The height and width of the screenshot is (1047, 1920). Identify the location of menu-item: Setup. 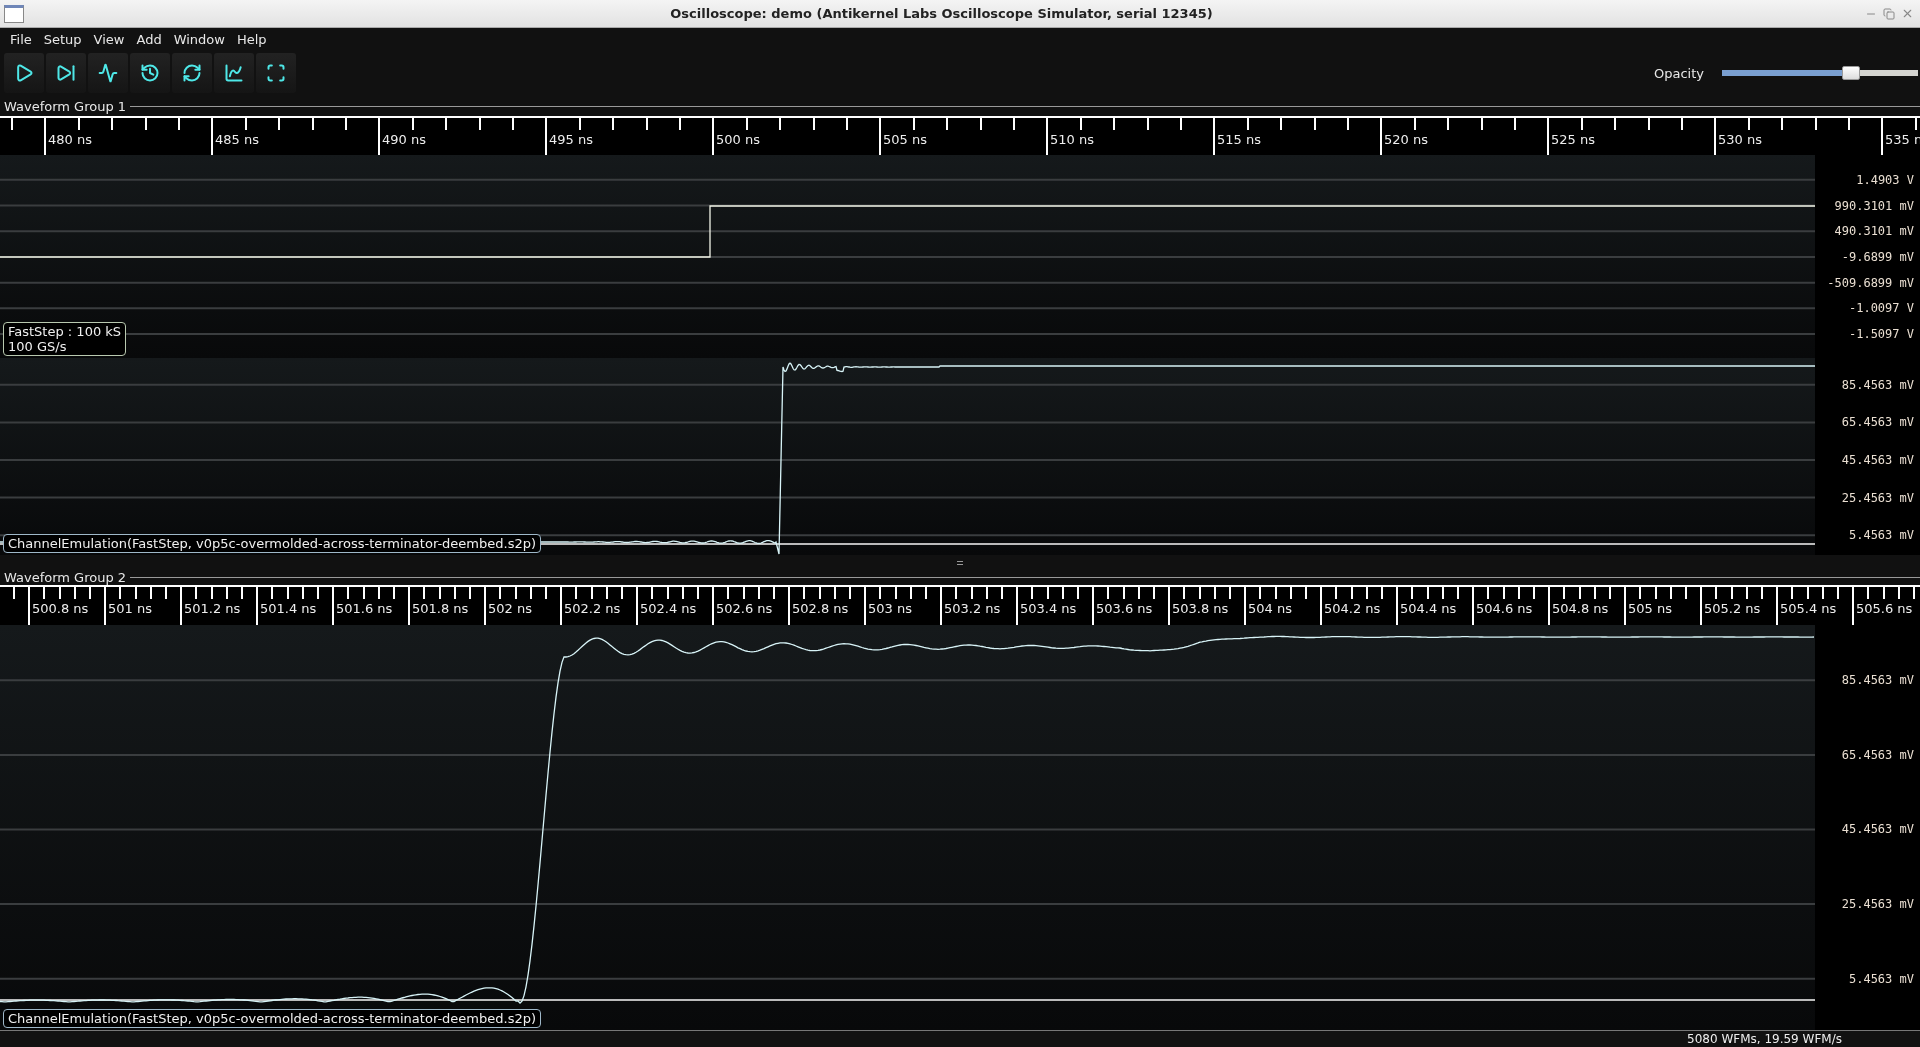
(62, 39).